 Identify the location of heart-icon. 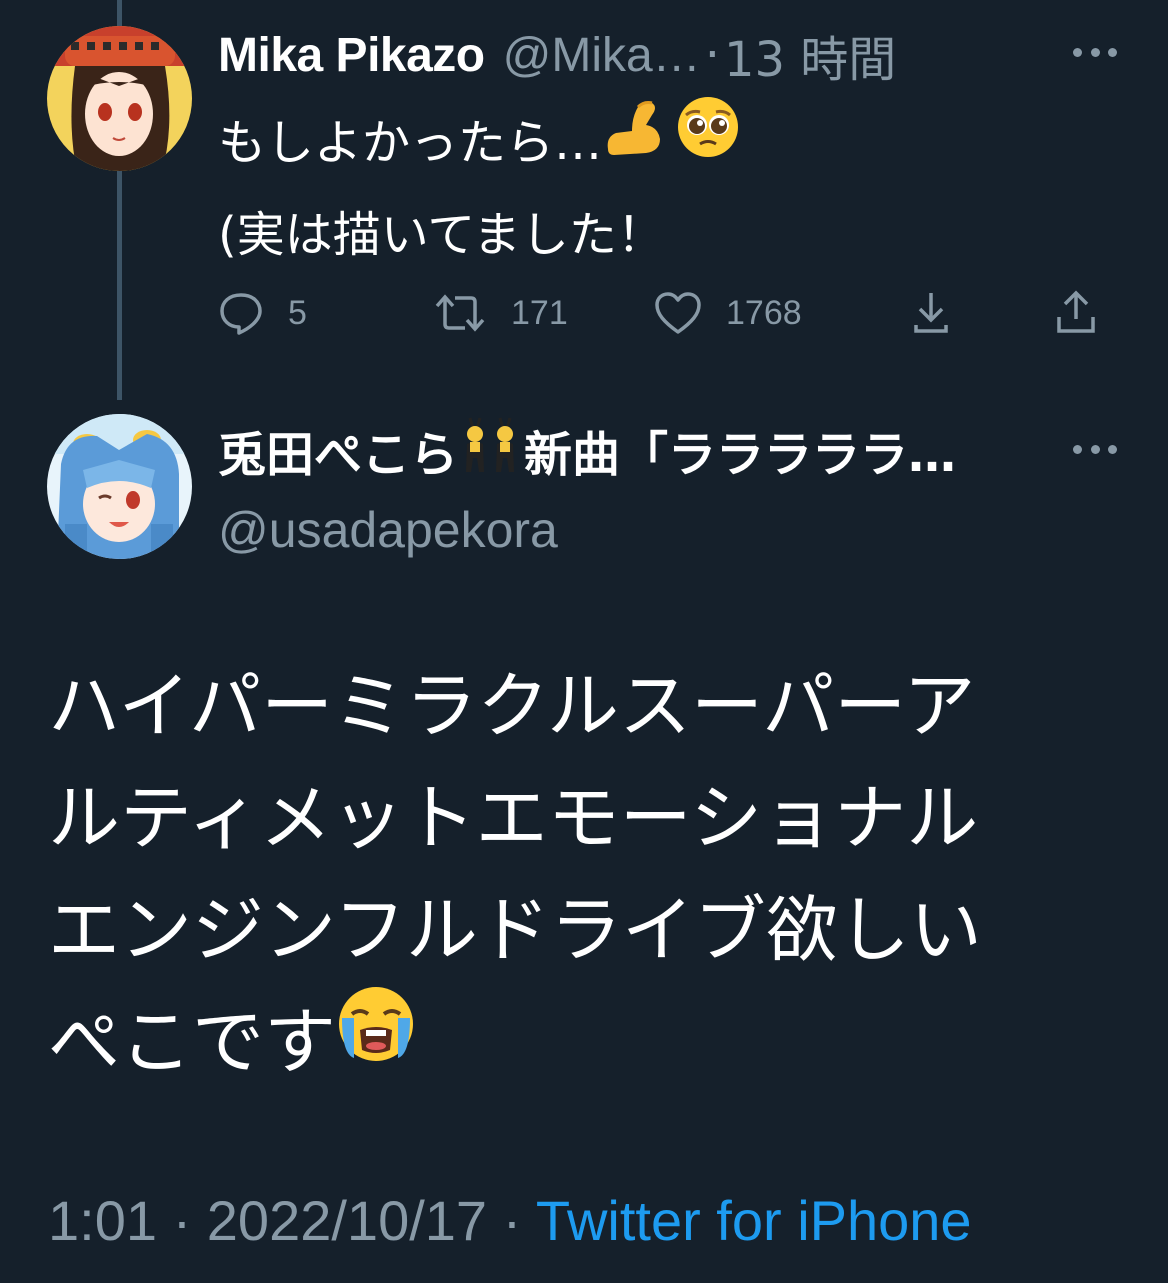
(678, 313).